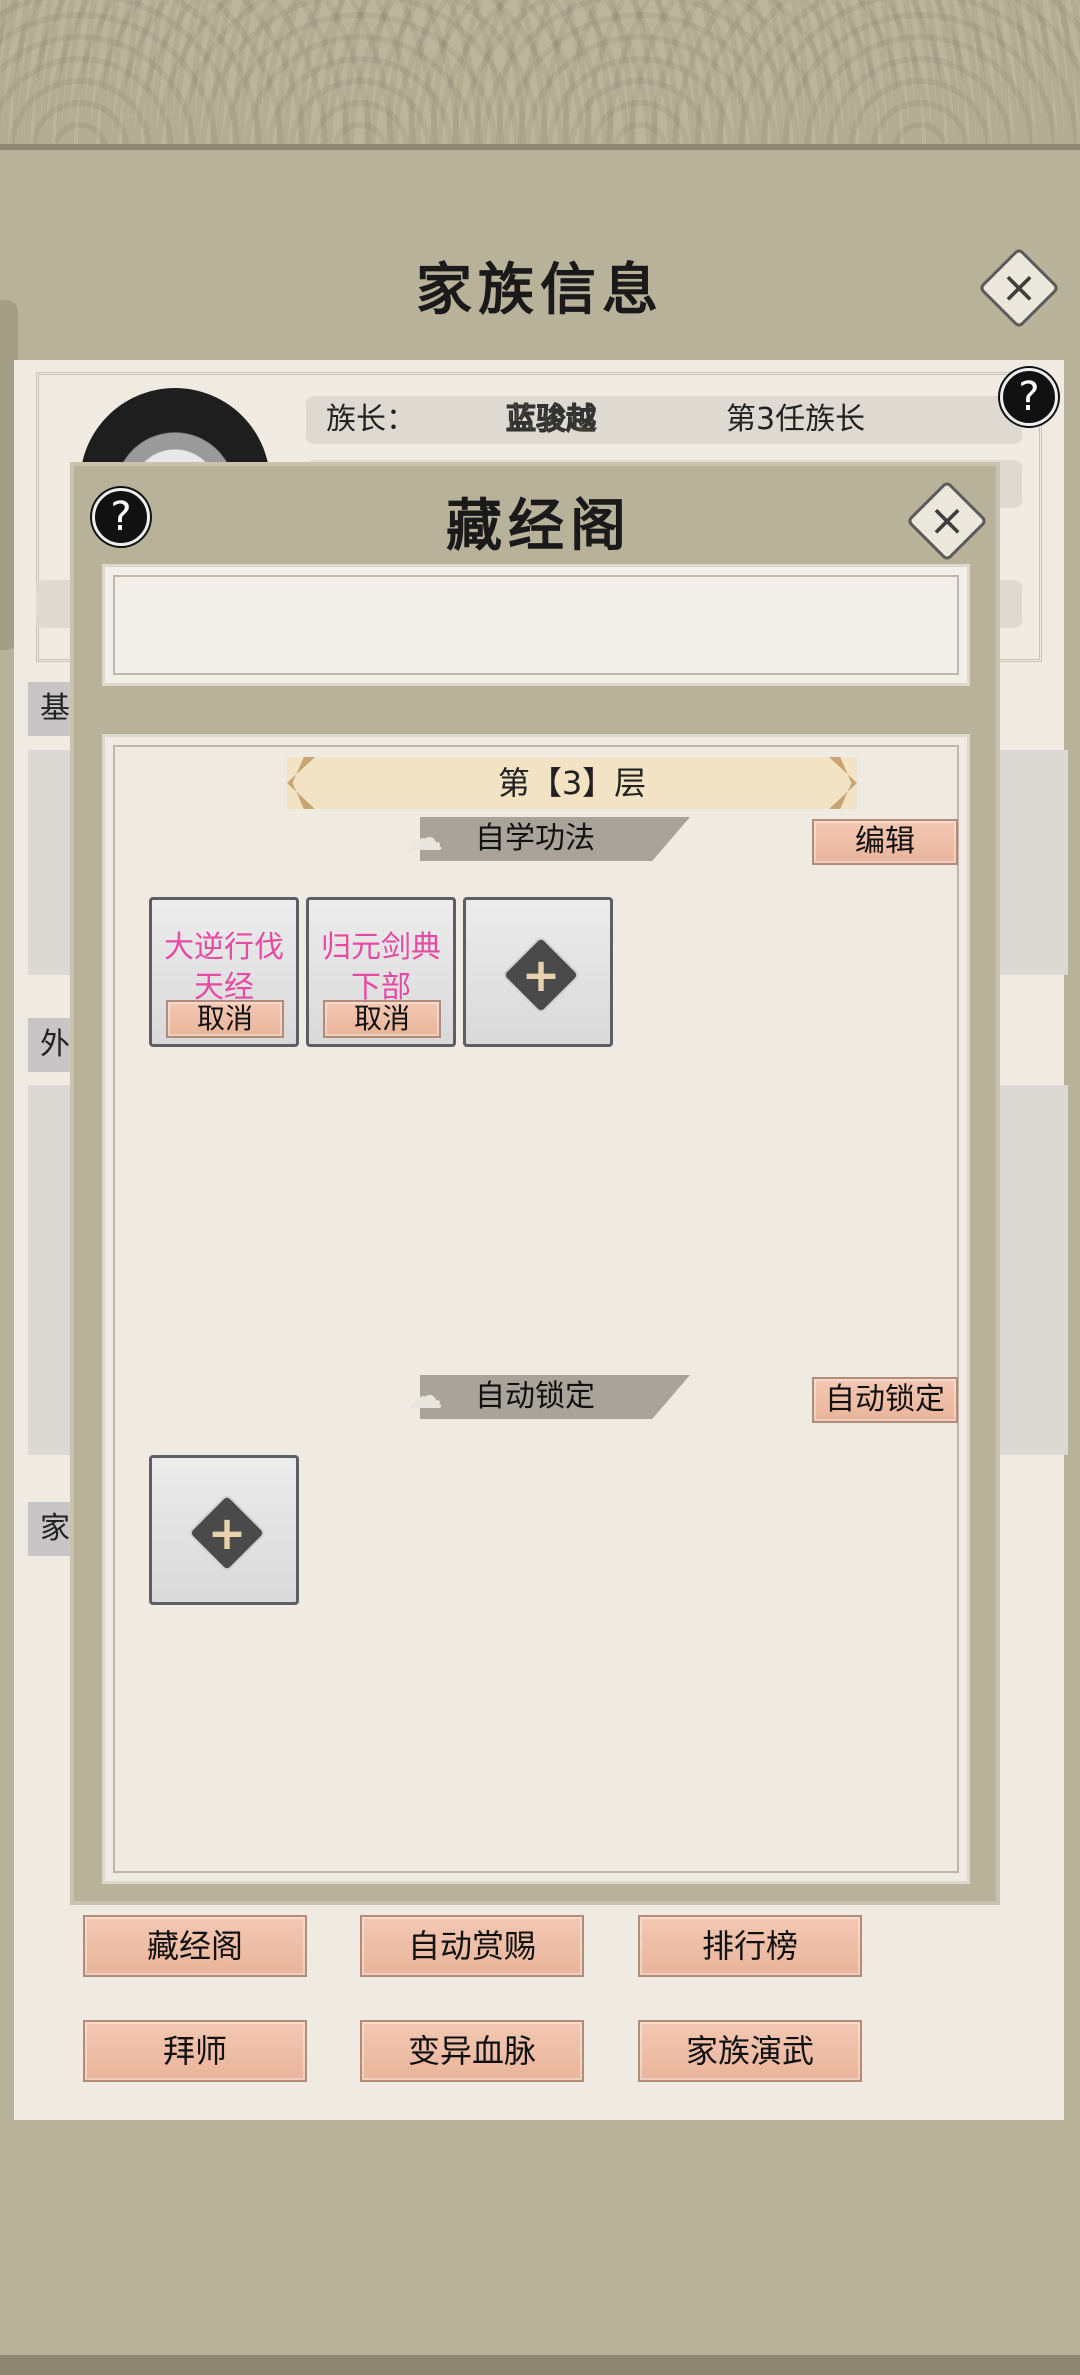  I want to click on side-tab-family: 家, so click(51, 1529).